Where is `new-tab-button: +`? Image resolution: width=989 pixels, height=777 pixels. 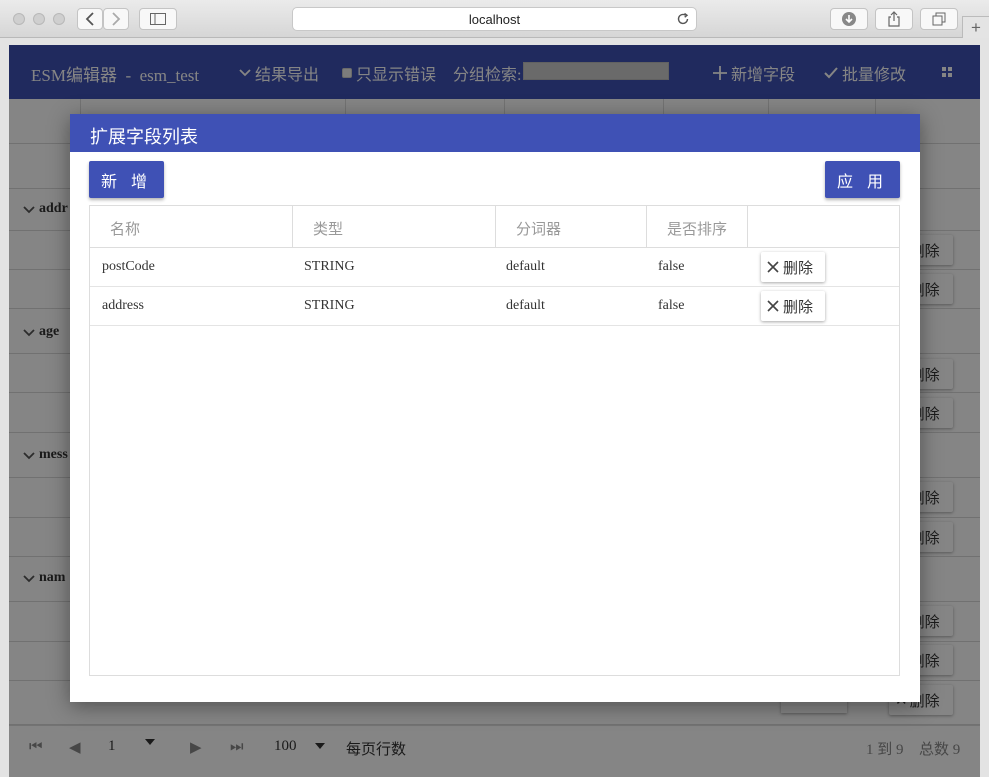
new-tab-button: + is located at coordinates (975, 27).